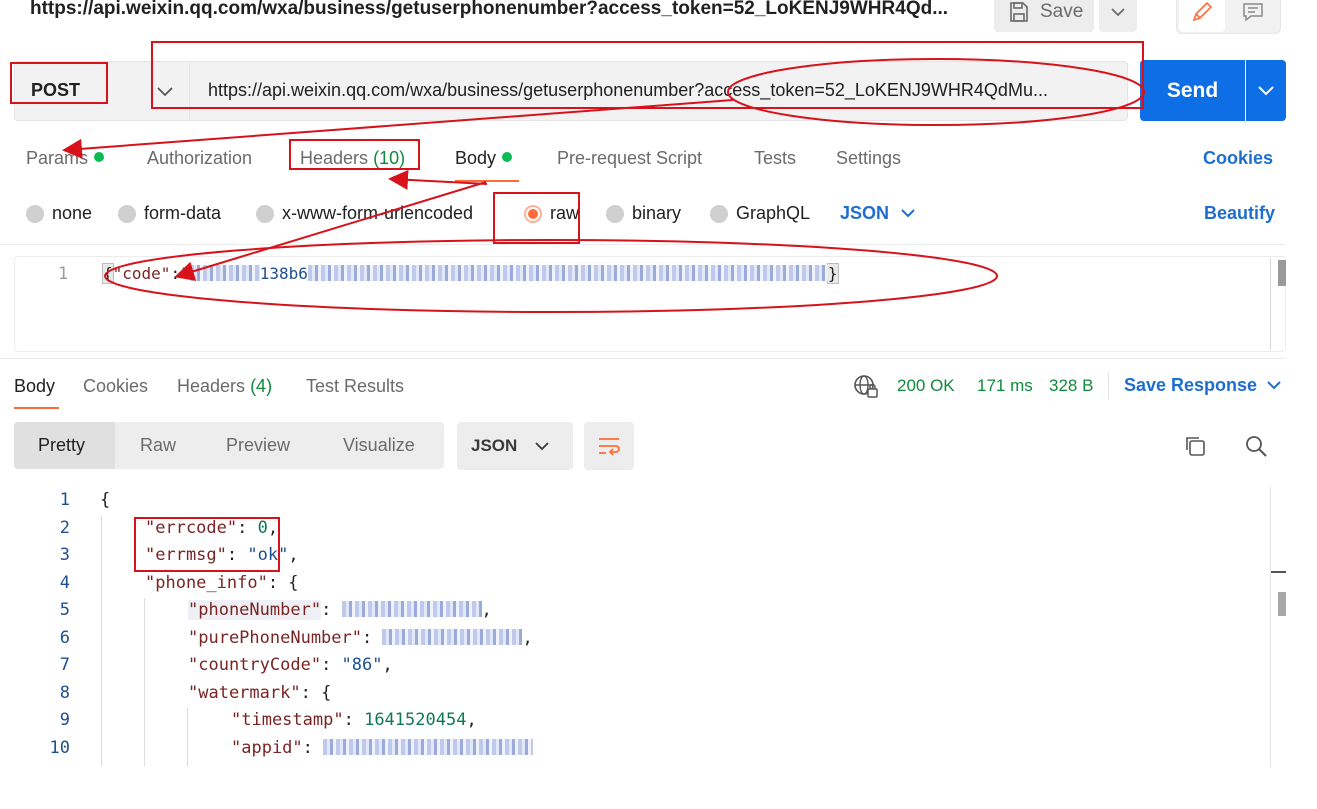 This screenshot has width=1317, height=809. Describe the element at coordinates (936, 92) in the screenshot. I see `annotation-ellipse-token` at that location.